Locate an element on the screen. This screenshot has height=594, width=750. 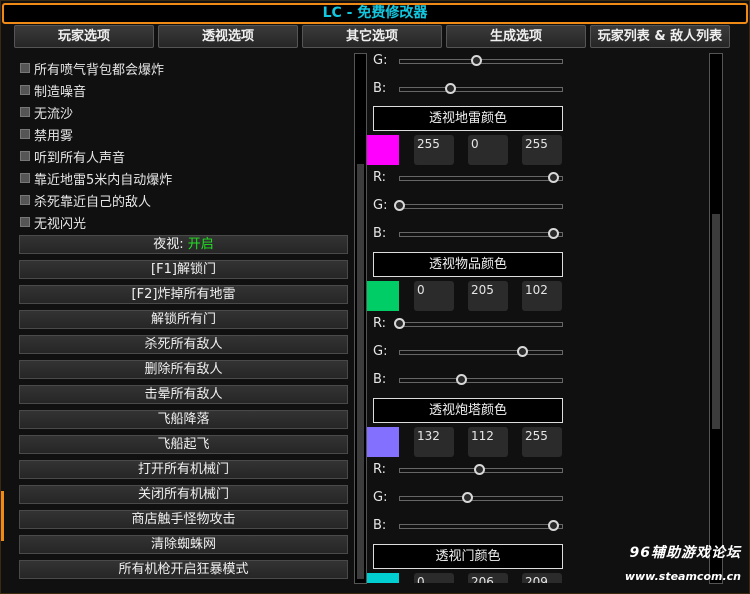
tab-other-options: 其它选项 is located at coordinates (372, 36).